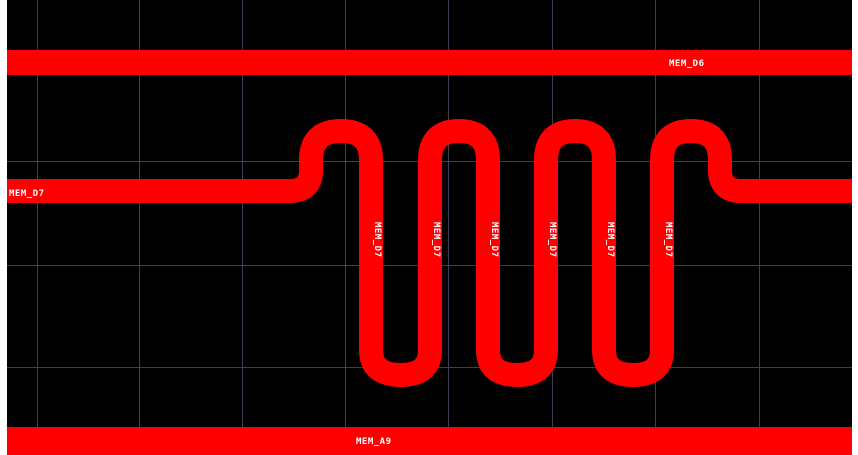 Image resolution: width=858 pixels, height=455 pixels. I want to click on trace-mem-d6, so click(429, 62).